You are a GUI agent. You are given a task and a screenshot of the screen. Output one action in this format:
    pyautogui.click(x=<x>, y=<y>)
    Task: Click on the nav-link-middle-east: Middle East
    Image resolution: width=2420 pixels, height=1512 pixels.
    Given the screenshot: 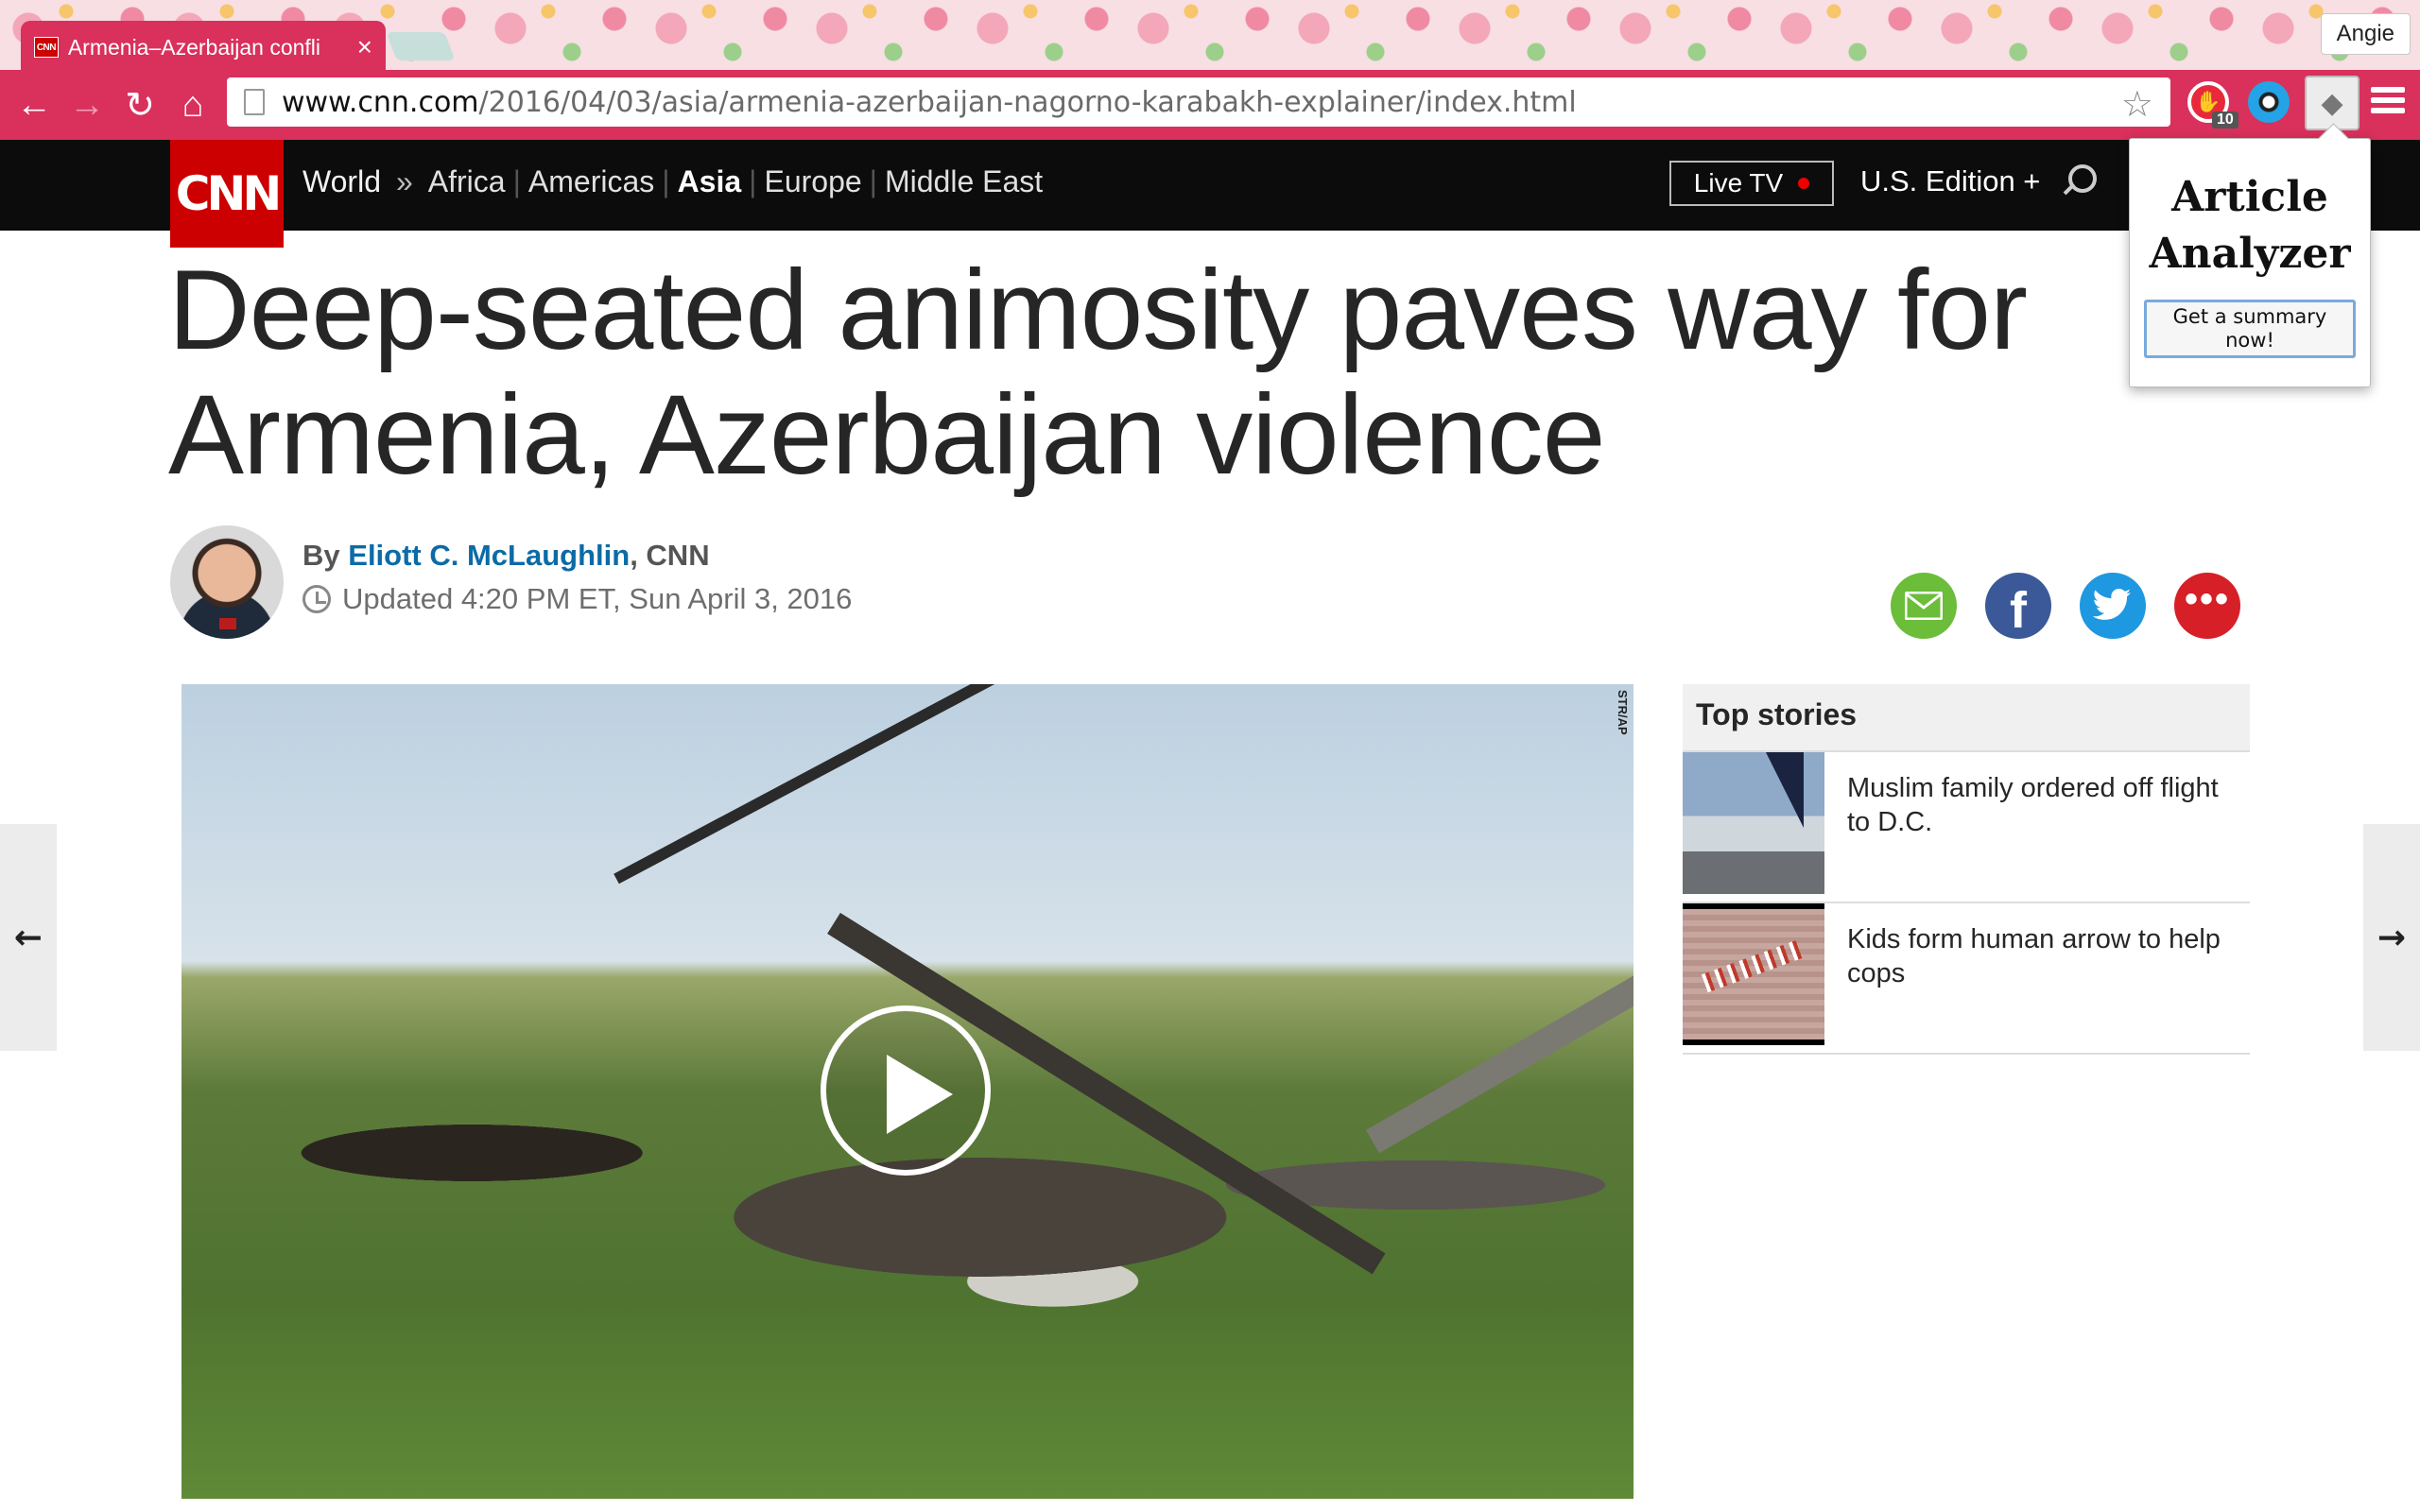 What is the action you would take?
    pyautogui.click(x=964, y=181)
    